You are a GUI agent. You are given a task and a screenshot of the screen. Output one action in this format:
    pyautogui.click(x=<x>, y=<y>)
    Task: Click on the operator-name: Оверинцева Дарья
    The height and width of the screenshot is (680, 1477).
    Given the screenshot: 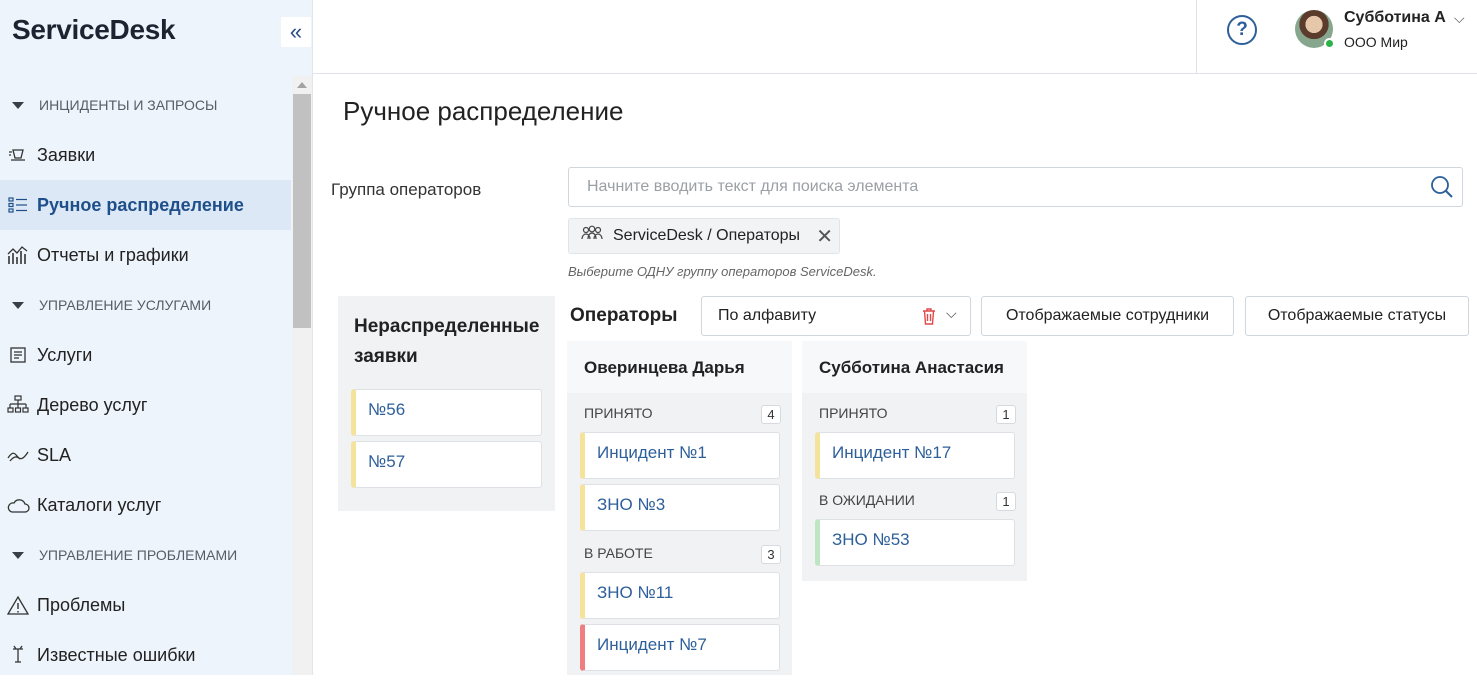 What is the action you would take?
    pyautogui.click(x=679, y=367)
    